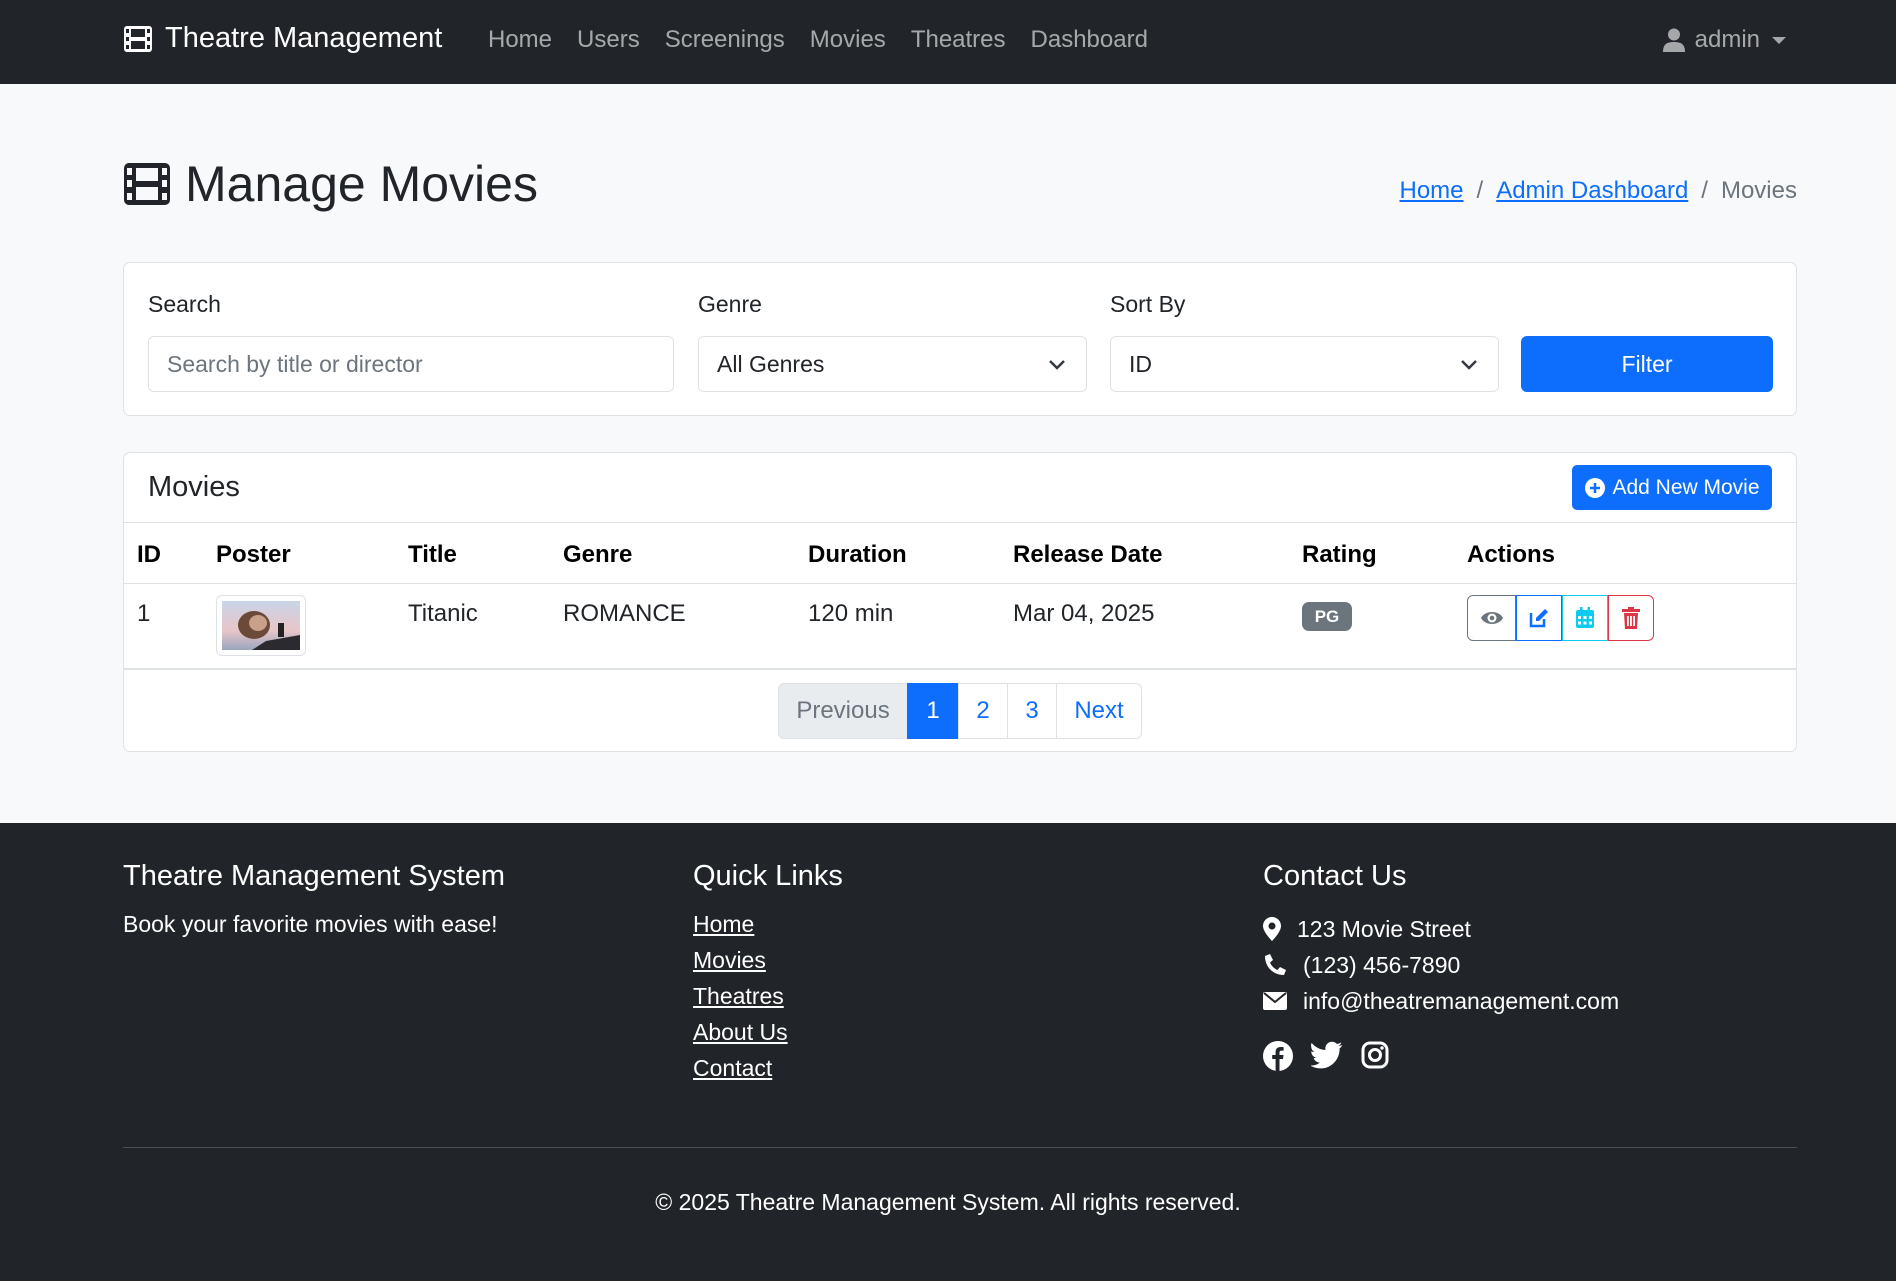 This screenshot has width=1896, height=1281. What do you see at coordinates (304, 38) in the screenshot?
I see `brand-text: Theatre Management` at bounding box center [304, 38].